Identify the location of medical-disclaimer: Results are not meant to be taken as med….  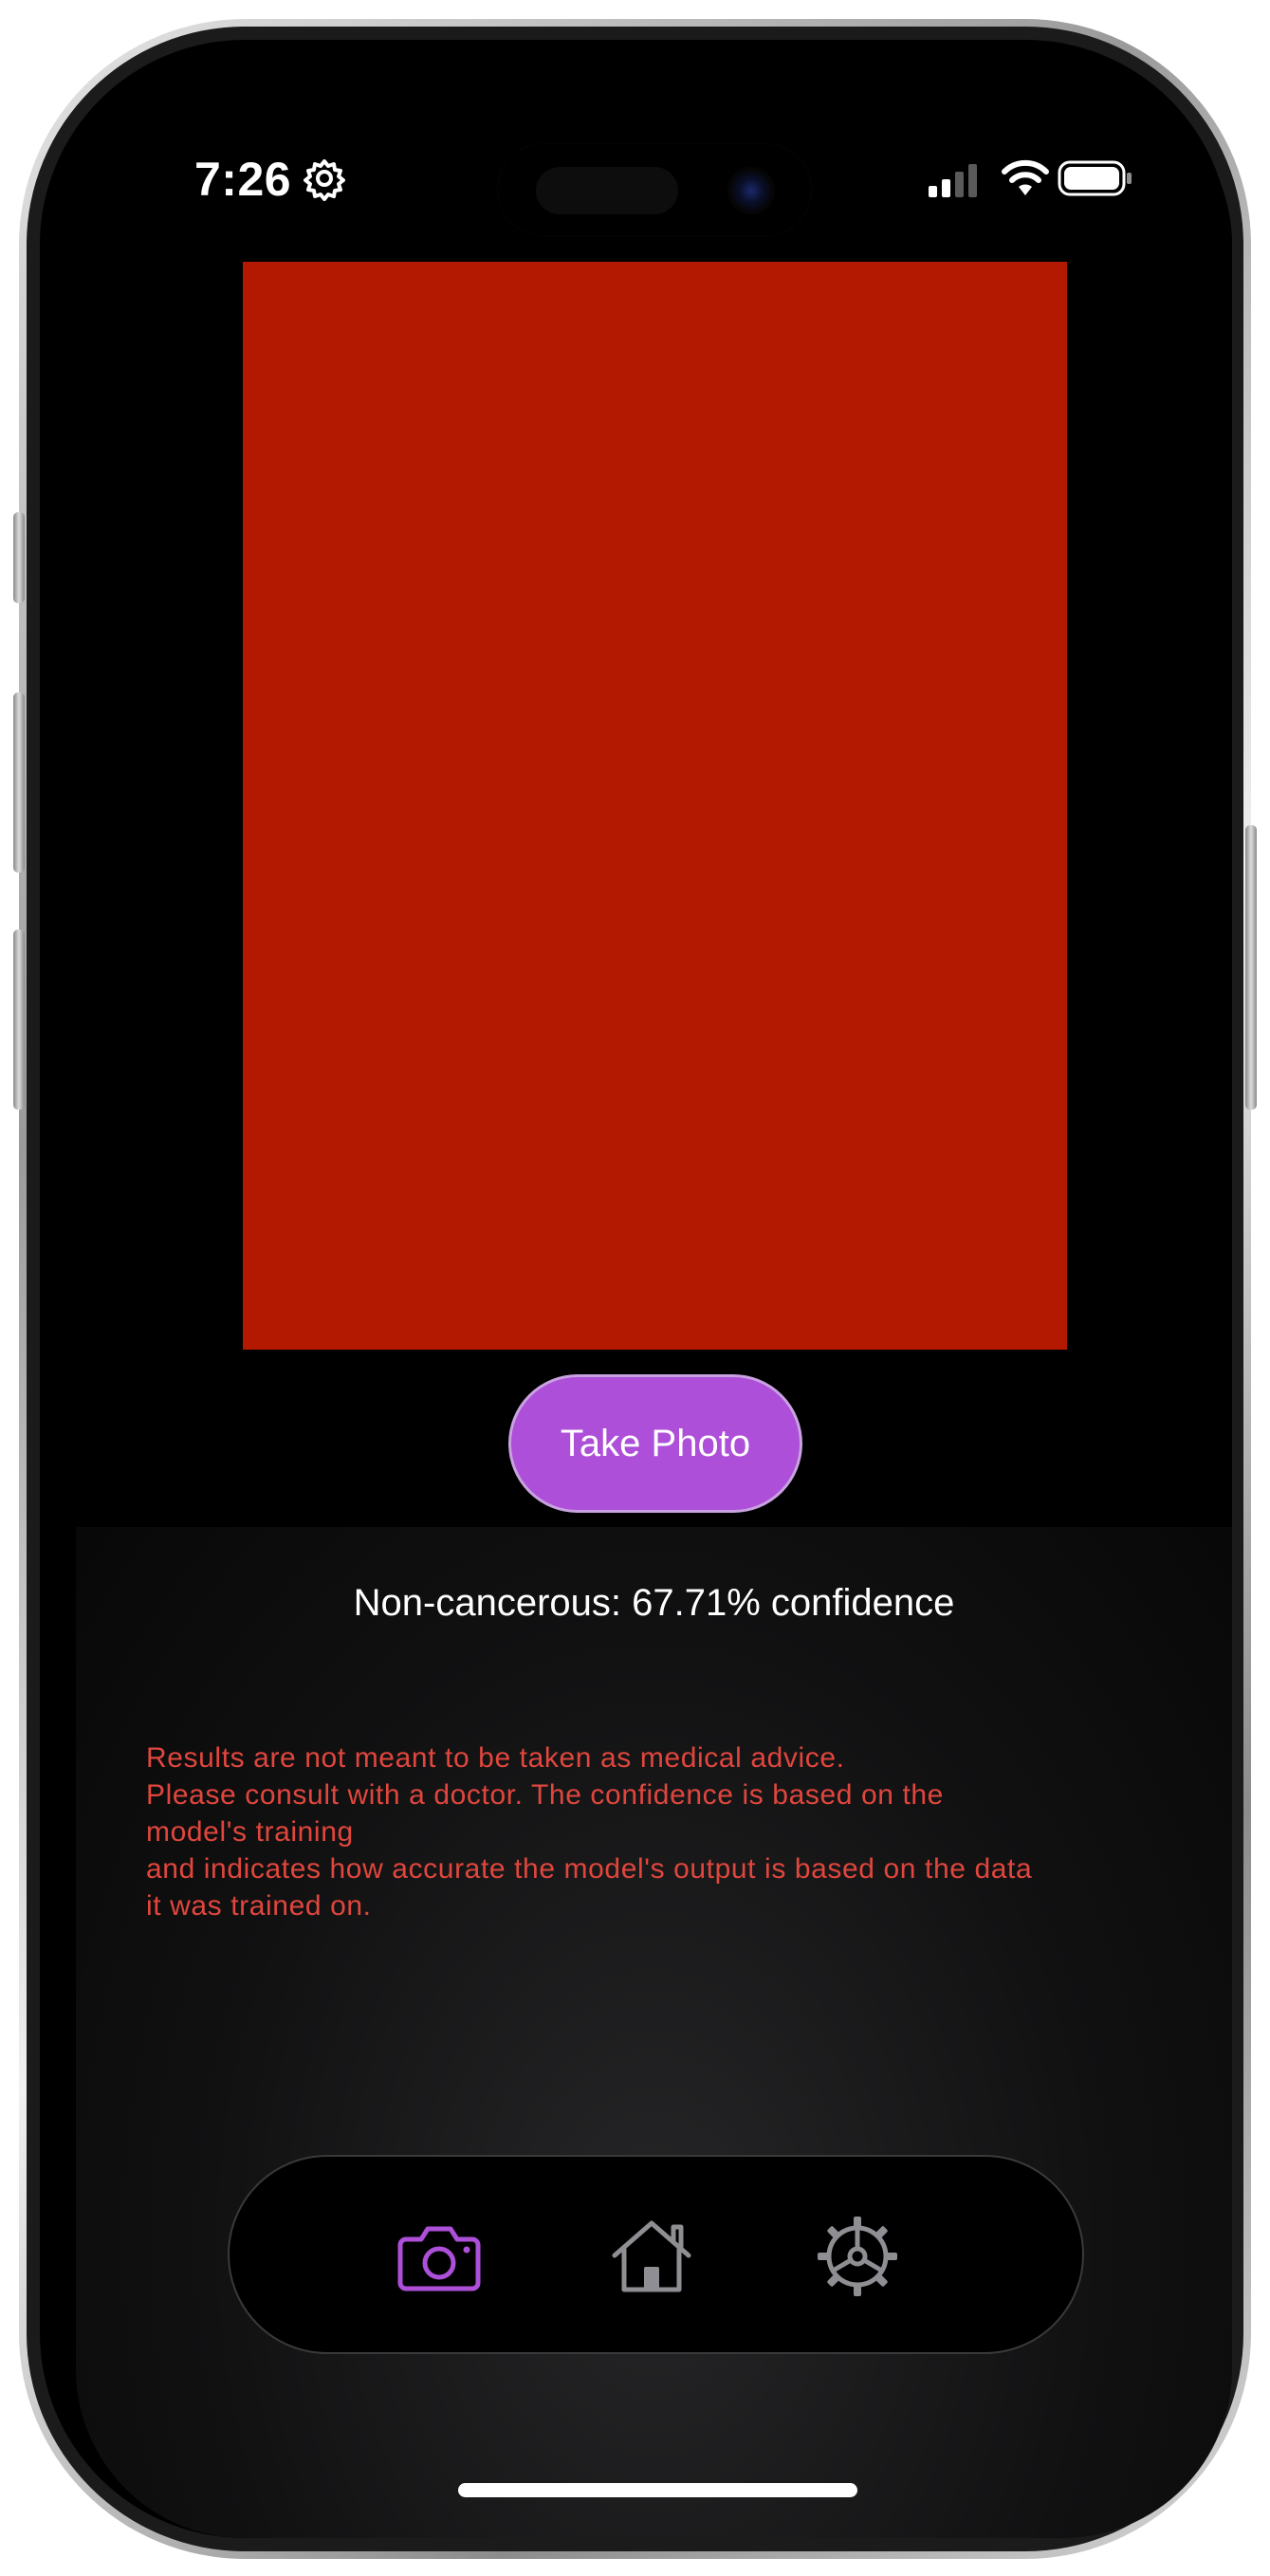
(658, 1831).